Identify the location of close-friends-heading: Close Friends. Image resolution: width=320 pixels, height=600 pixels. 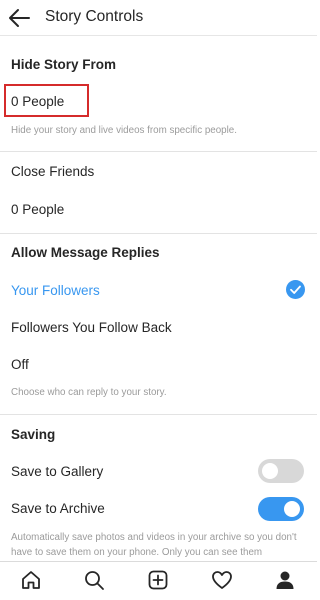
(52, 171).